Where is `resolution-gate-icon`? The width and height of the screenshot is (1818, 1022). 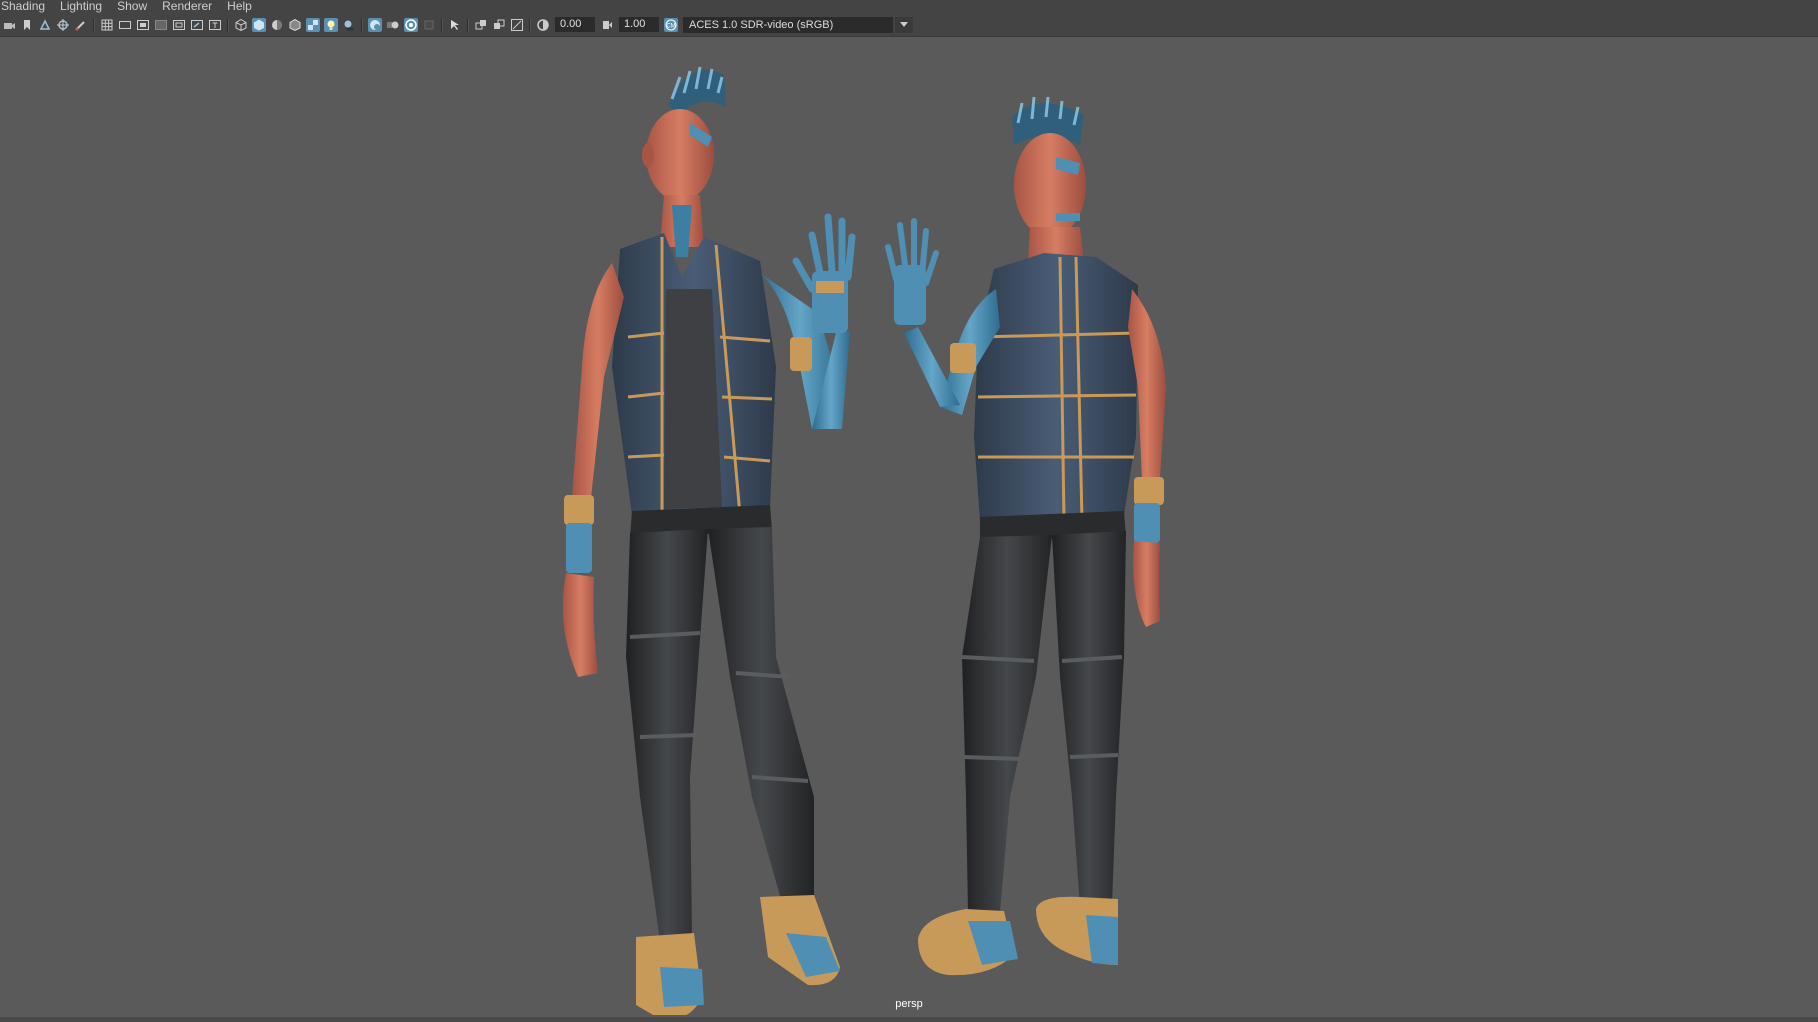 resolution-gate-icon is located at coordinates (143, 25).